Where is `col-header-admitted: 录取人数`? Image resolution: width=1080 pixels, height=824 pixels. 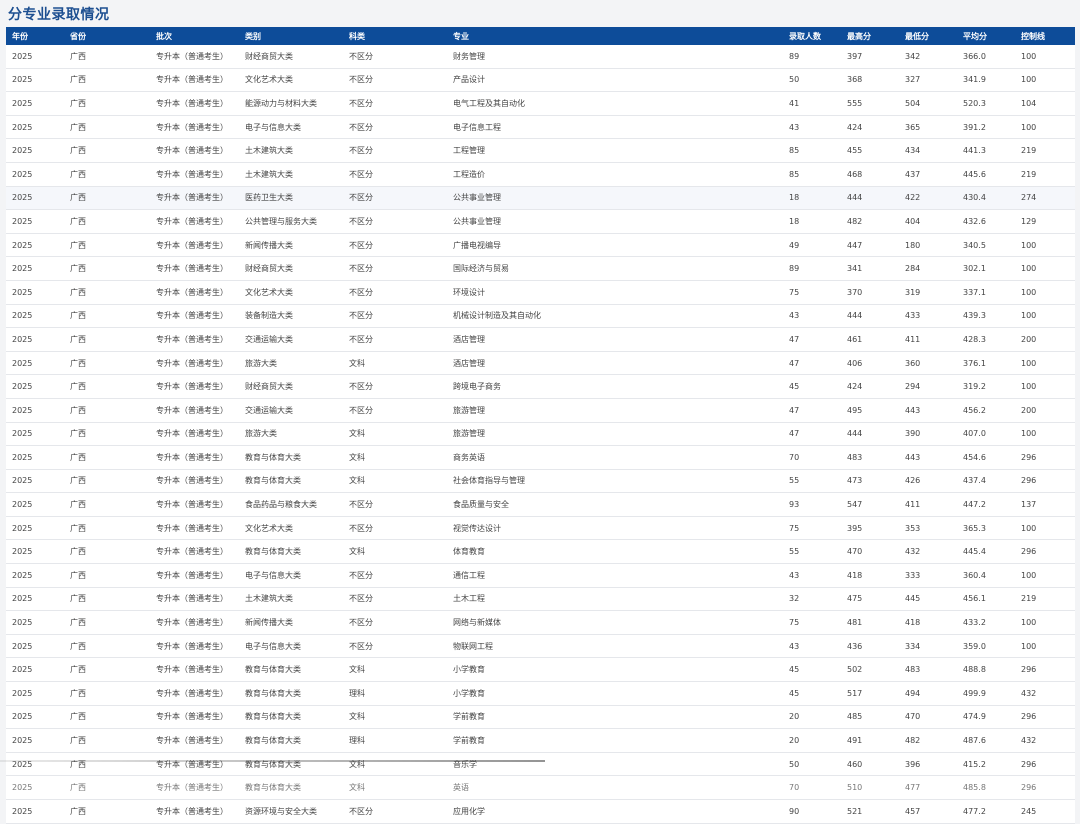 col-header-admitted: 录取人数 is located at coordinates (812, 36).